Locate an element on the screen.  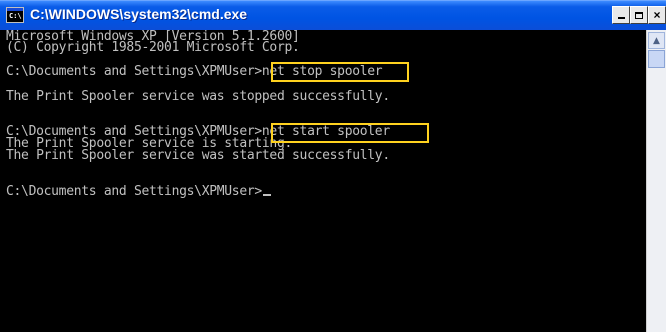
chevron-up-icon: ▲ is located at coordinates (656, 40).